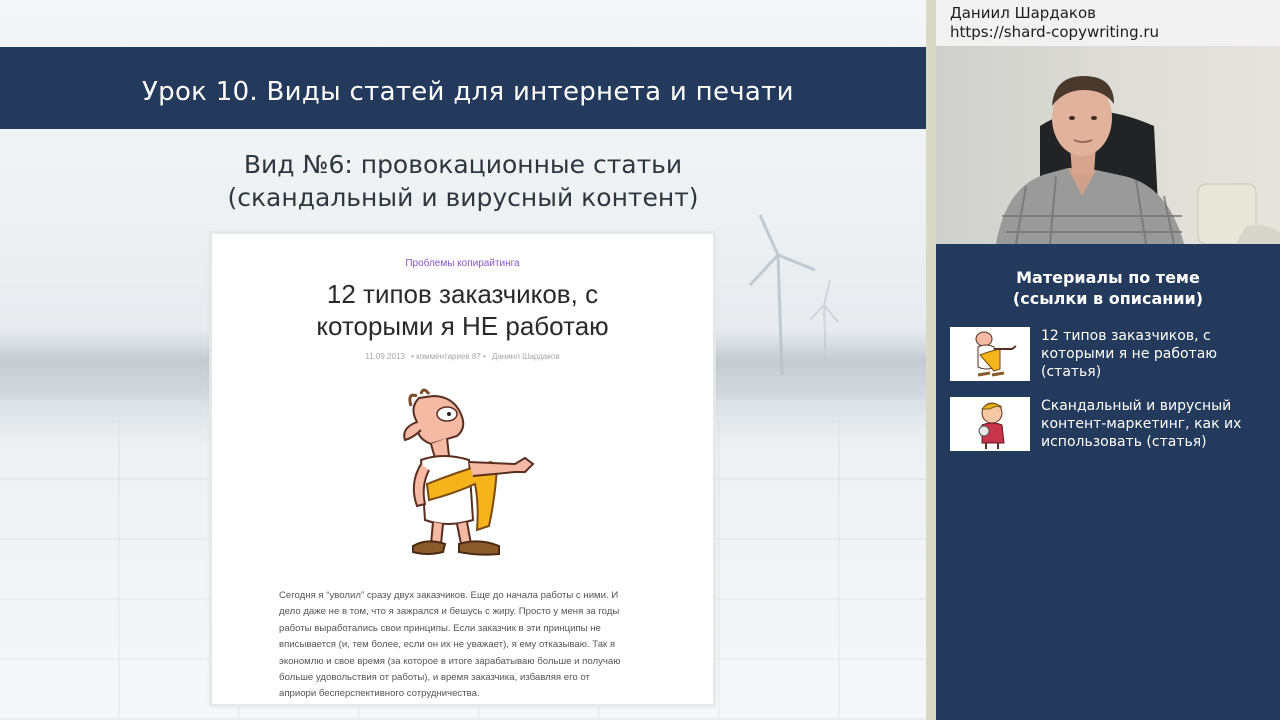  What do you see at coordinates (1108, 288) in the screenshot?
I see `materials-title: Материалы по теме (ссылки в описании)` at bounding box center [1108, 288].